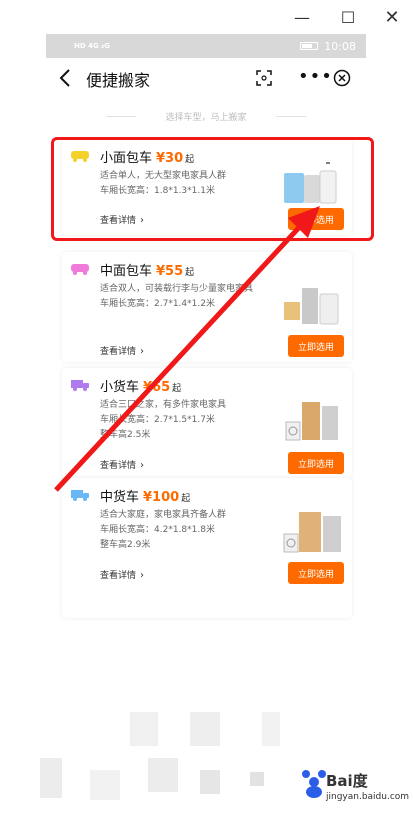  Describe the element at coordinates (65, 78) in the screenshot. I see `back-icon` at that location.